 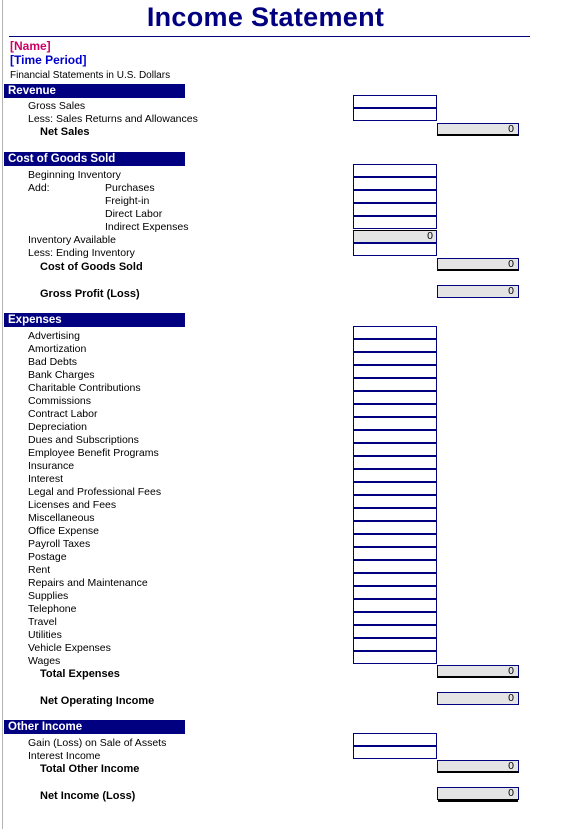 I want to click on input-legal-and-professional-fees, so click(x=395, y=488).